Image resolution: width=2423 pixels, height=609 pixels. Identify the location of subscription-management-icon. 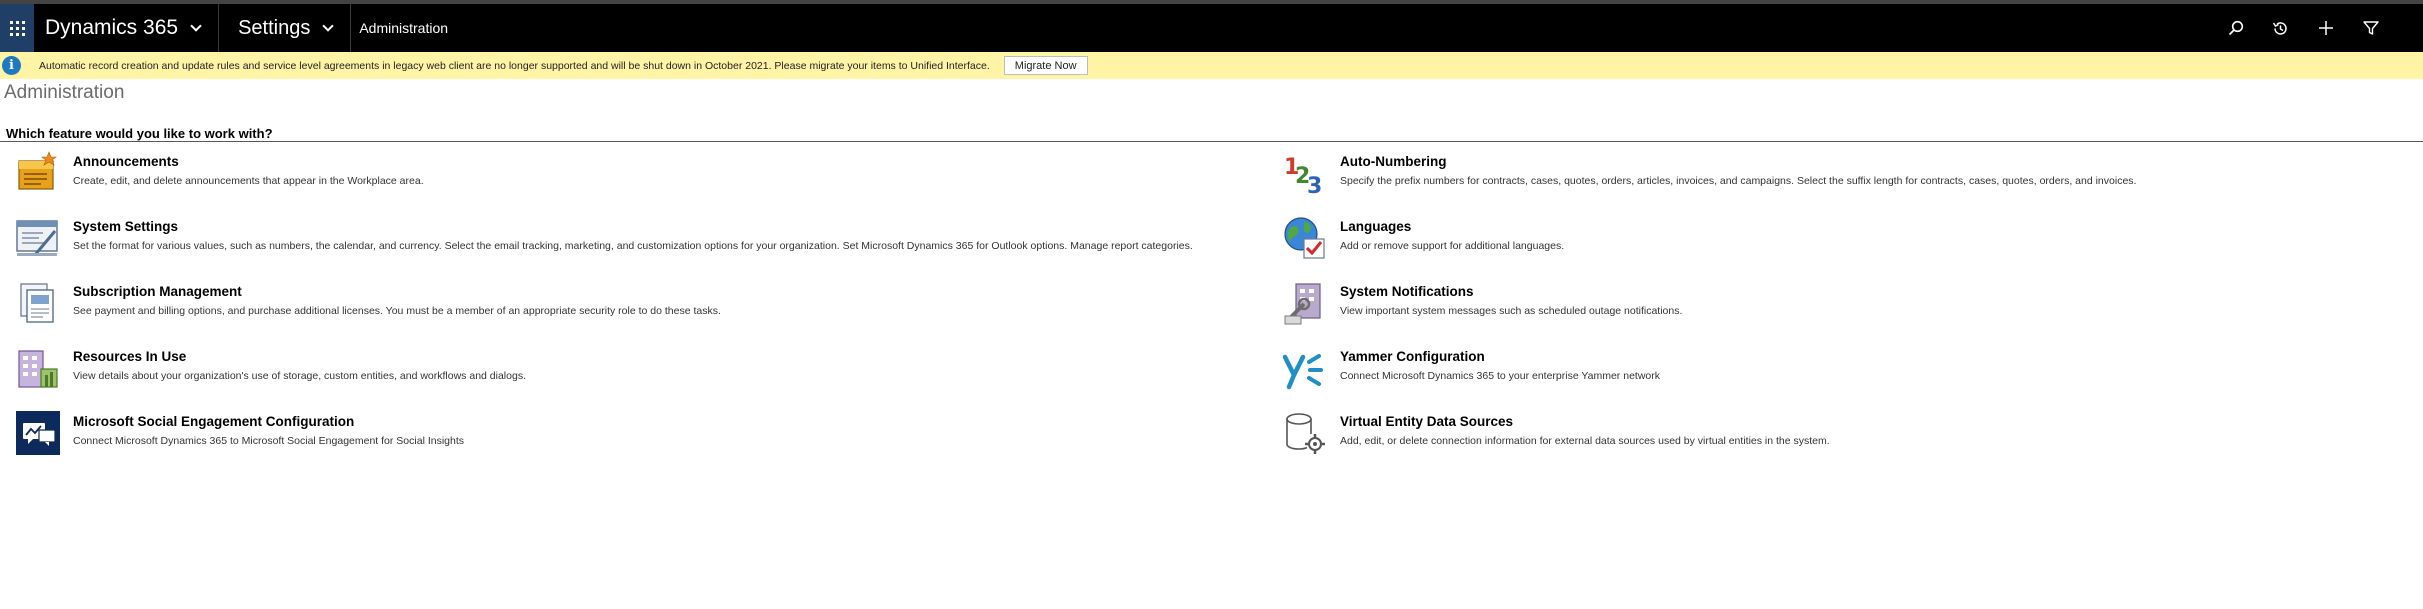
(37, 303).